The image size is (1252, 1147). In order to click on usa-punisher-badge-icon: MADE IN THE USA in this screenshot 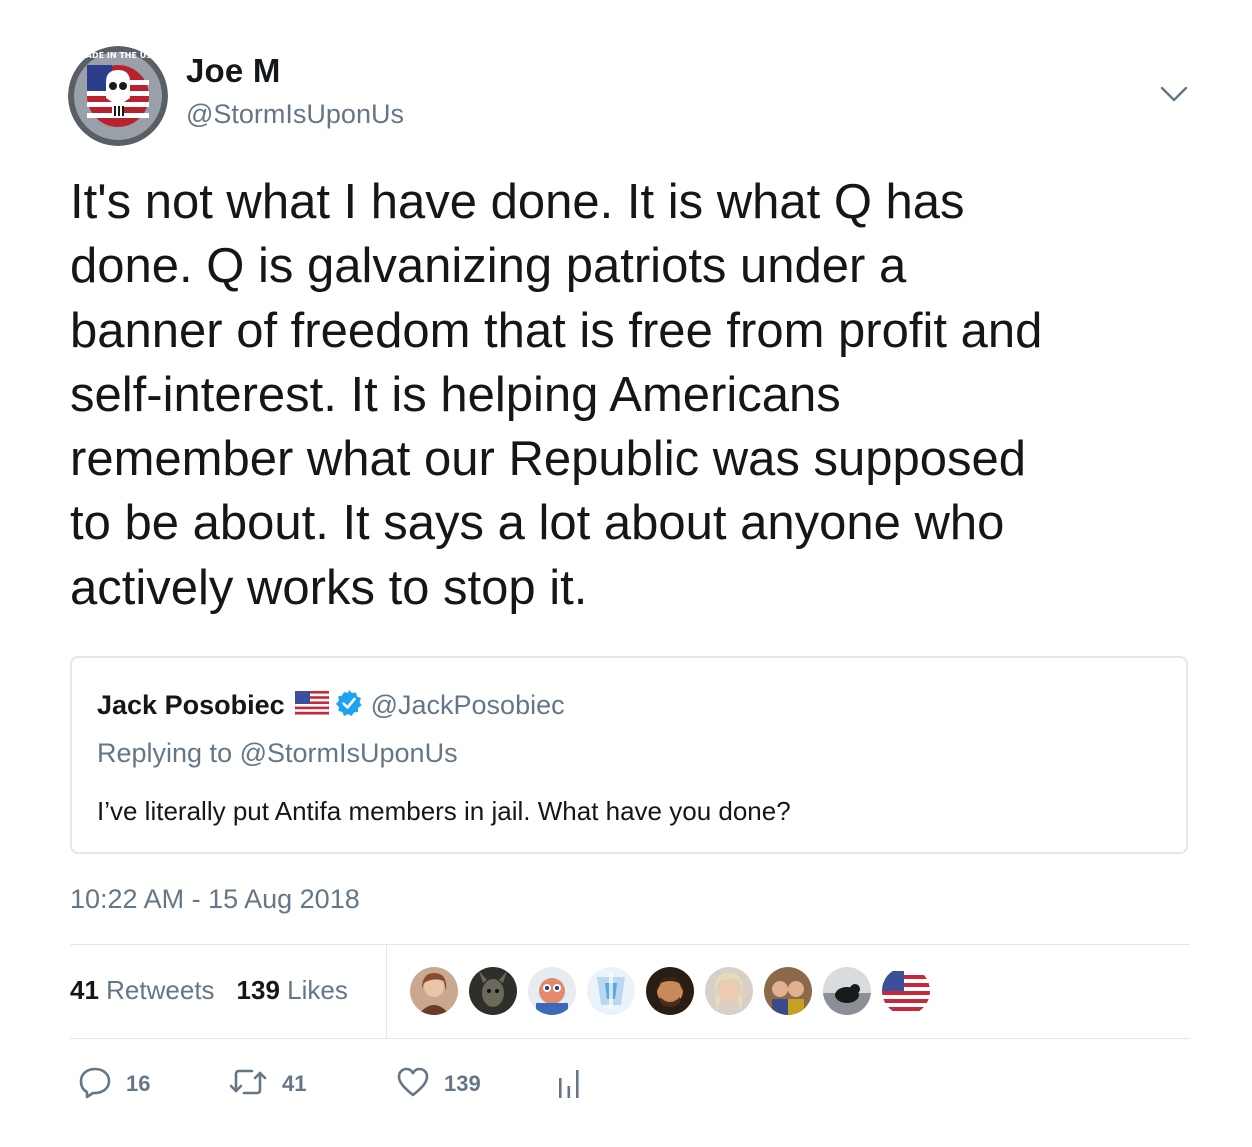, I will do `click(118, 96)`.